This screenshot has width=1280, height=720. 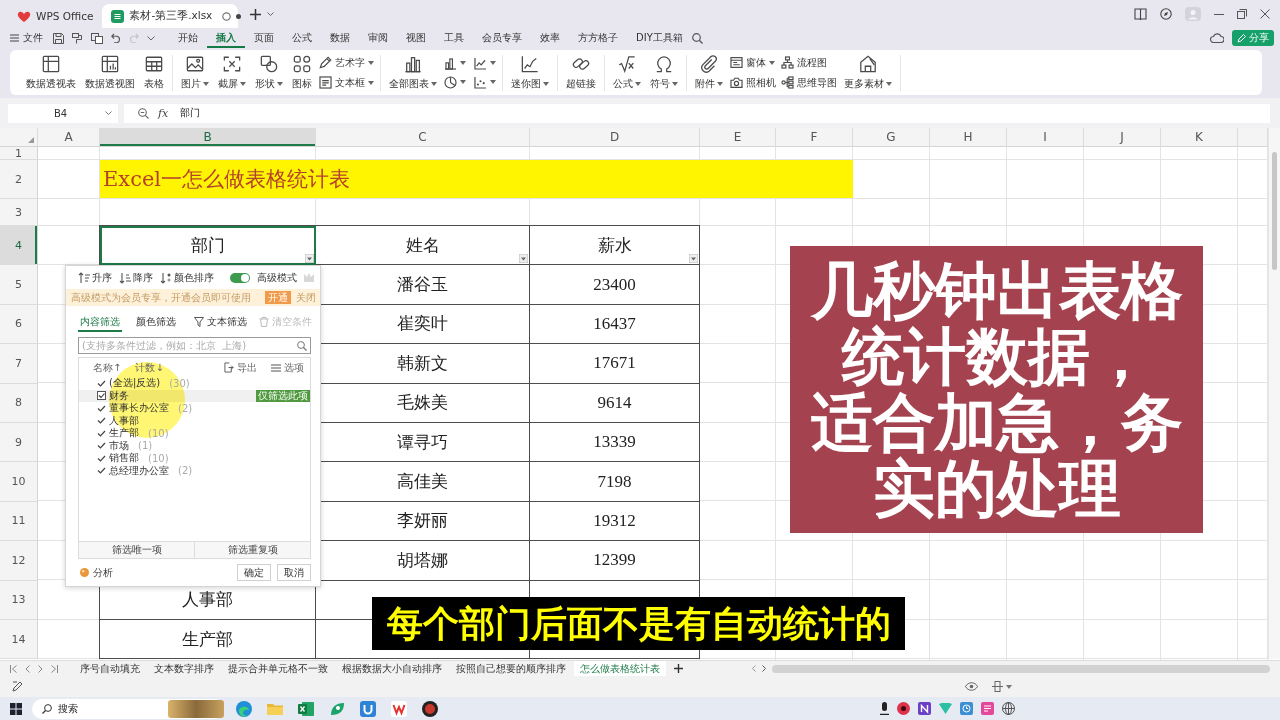 What do you see at coordinates (891, 137) in the screenshot?
I see `column-header: G` at bounding box center [891, 137].